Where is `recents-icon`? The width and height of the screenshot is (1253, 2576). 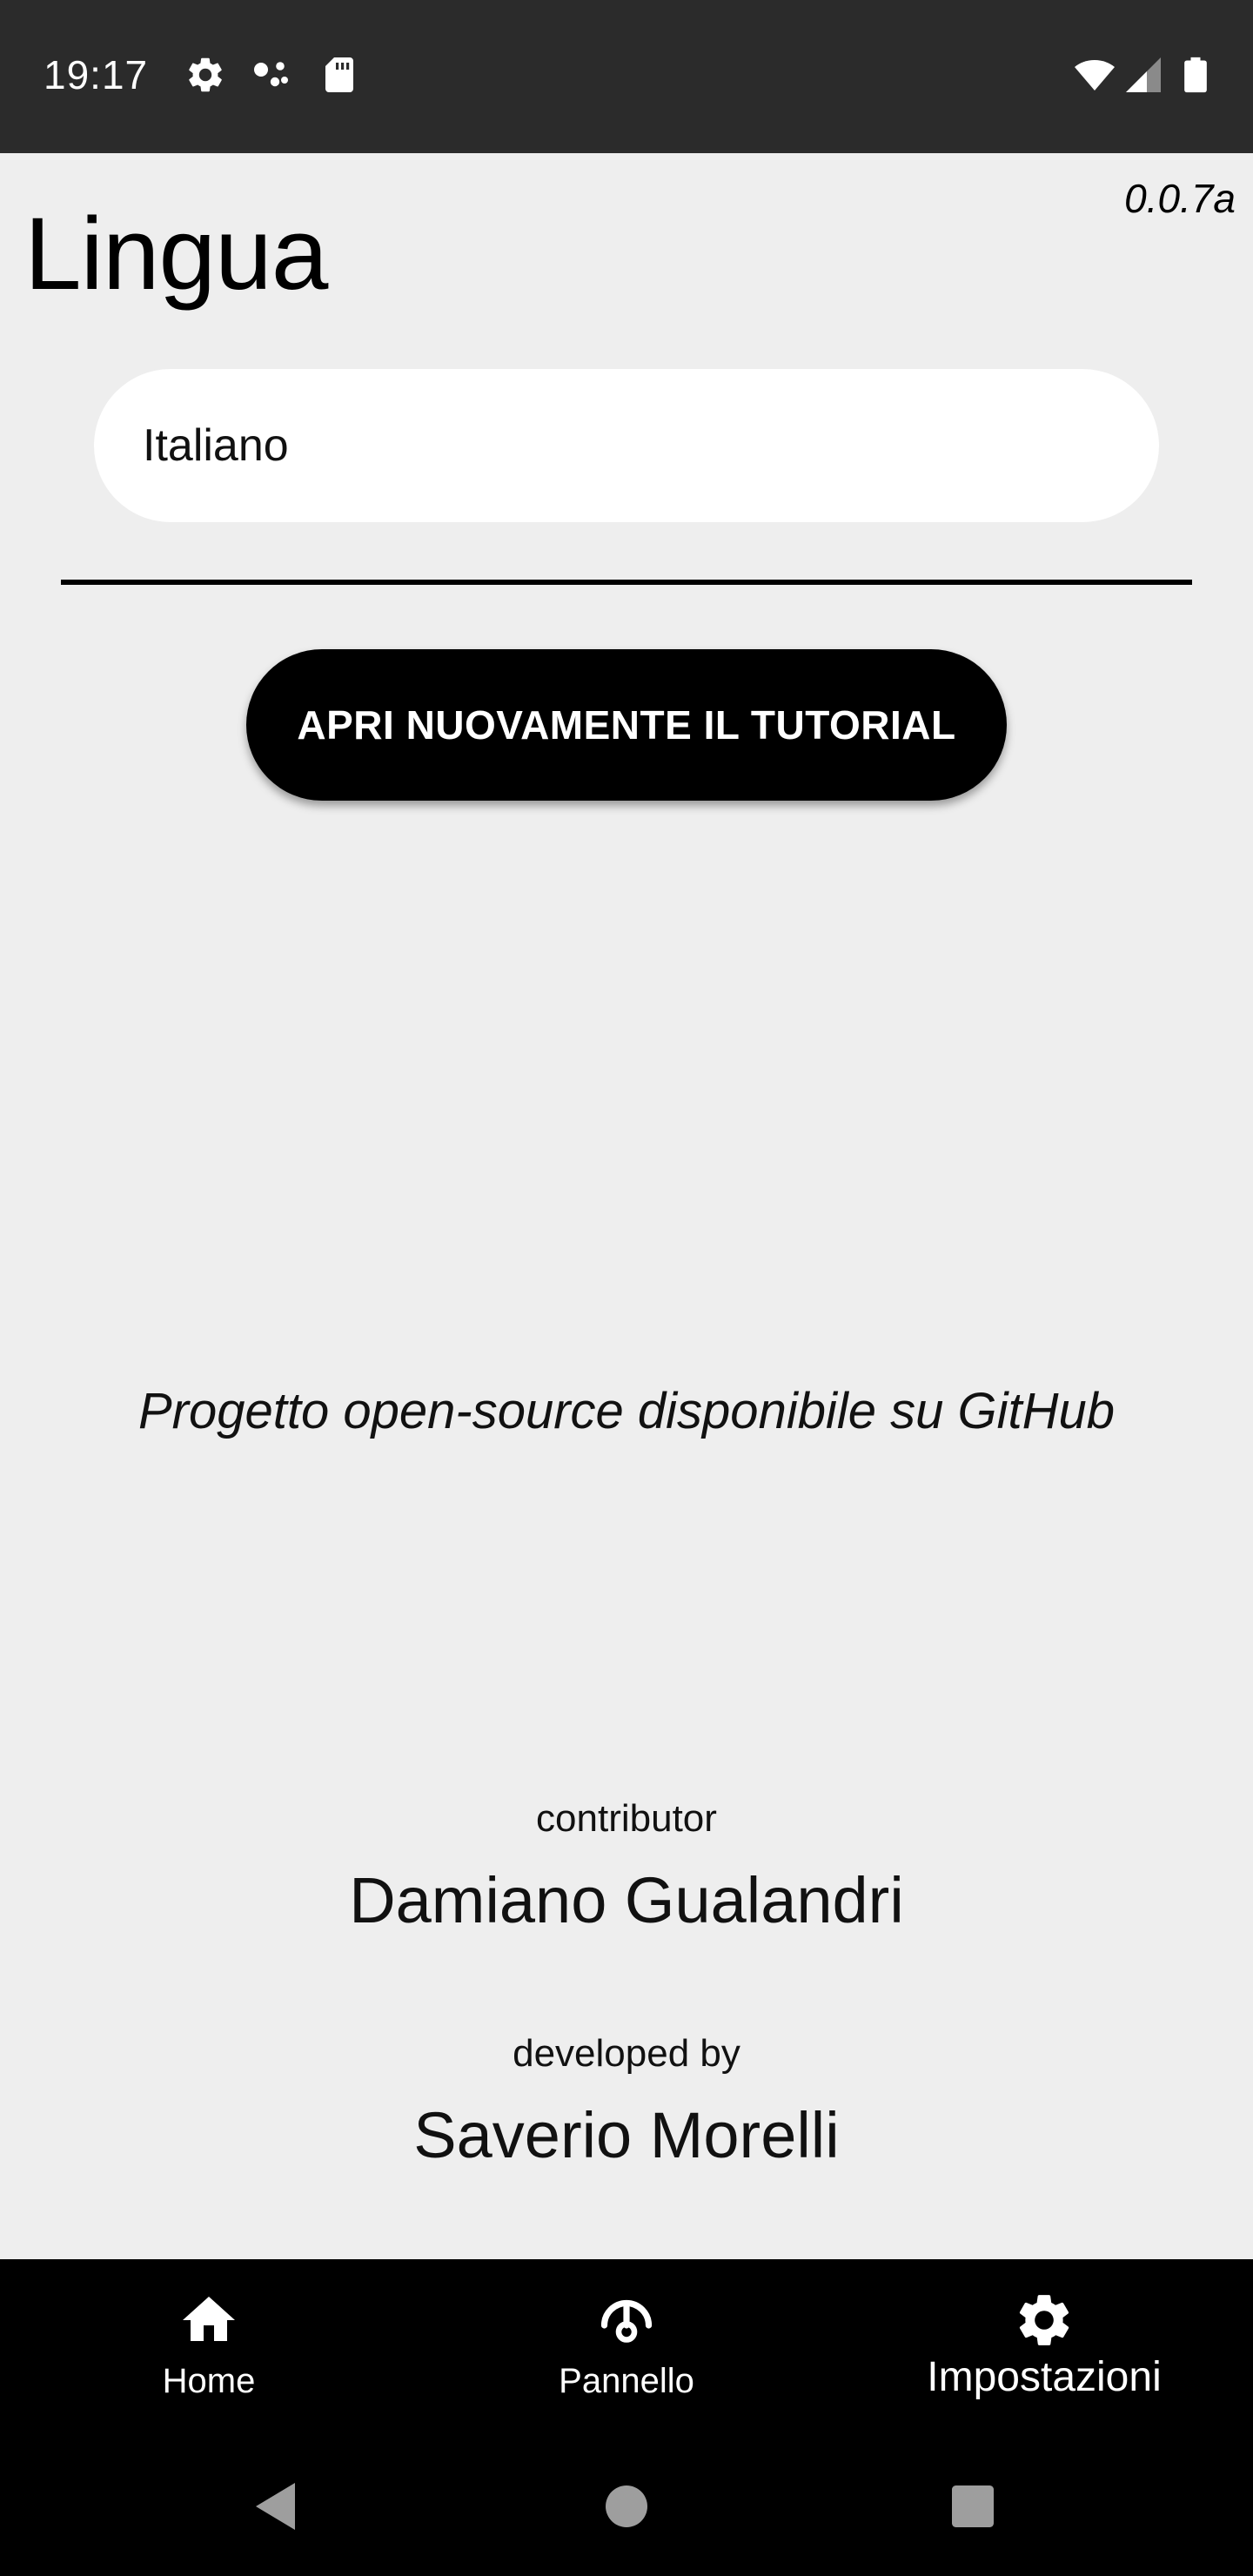
recents-icon is located at coordinates (972, 2506).